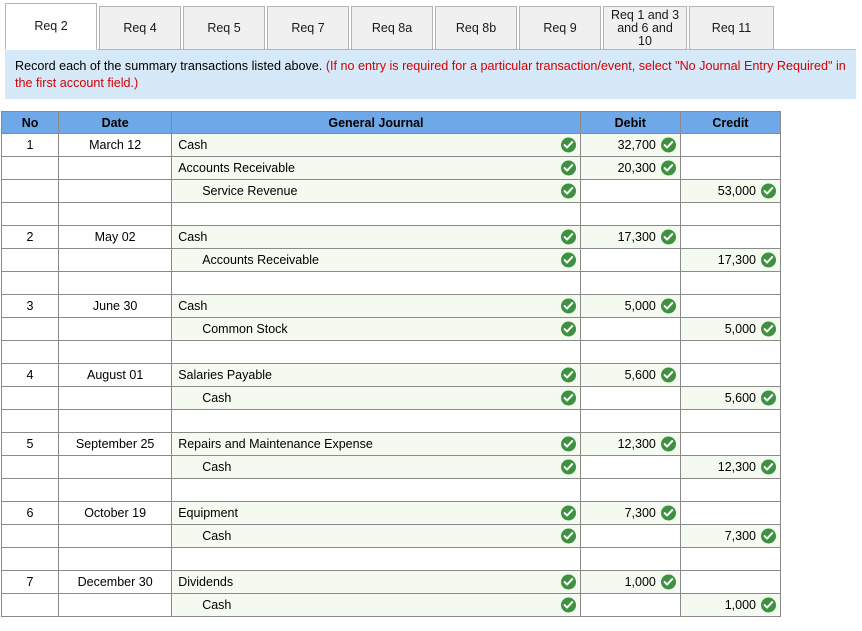 The height and width of the screenshot is (631, 862). What do you see at coordinates (376, 582) in the screenshot?
I see `account-select: Dividends` at bounding box center [376, 582].